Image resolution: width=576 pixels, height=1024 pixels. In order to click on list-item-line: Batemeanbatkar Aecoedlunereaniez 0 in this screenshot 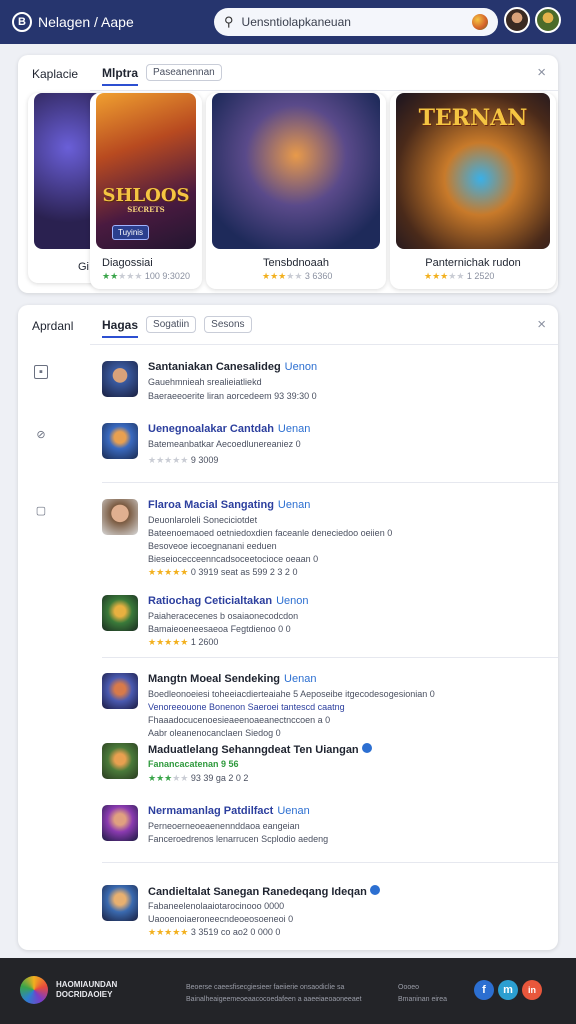, I will do `click(224, 444)`.